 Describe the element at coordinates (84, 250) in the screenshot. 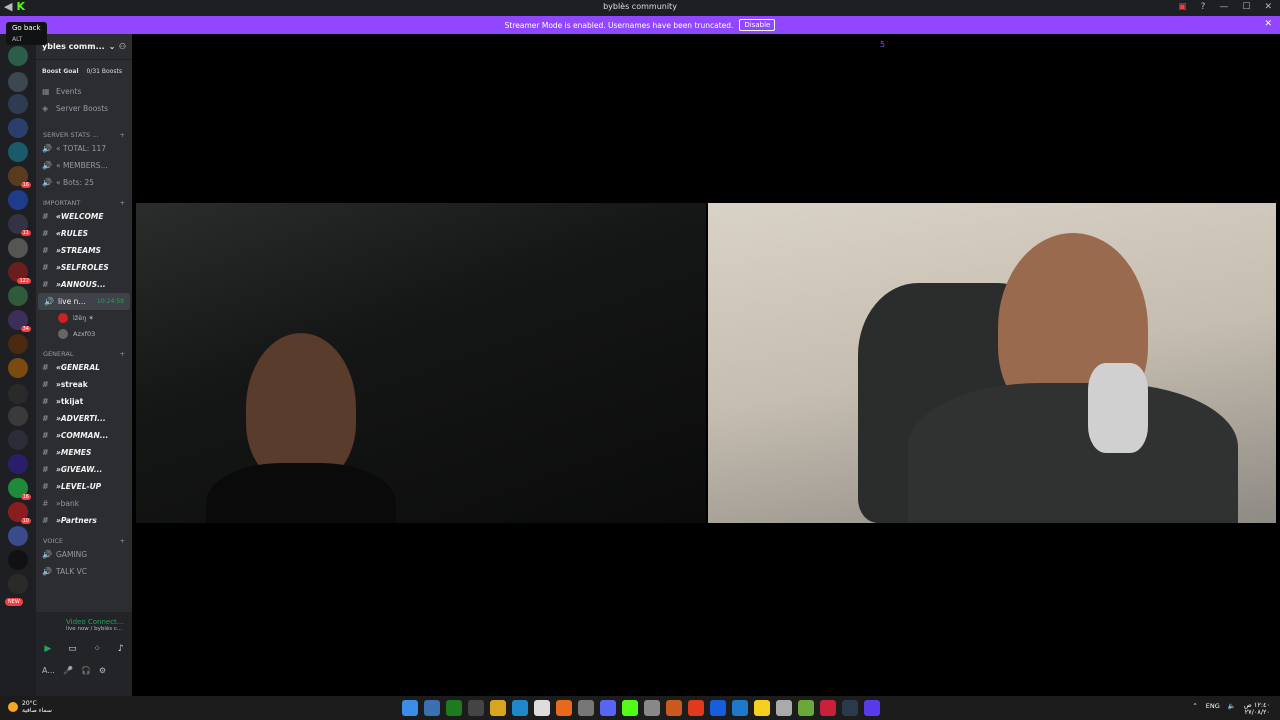

I see `channel-streams: # »STREAMS` at that location.